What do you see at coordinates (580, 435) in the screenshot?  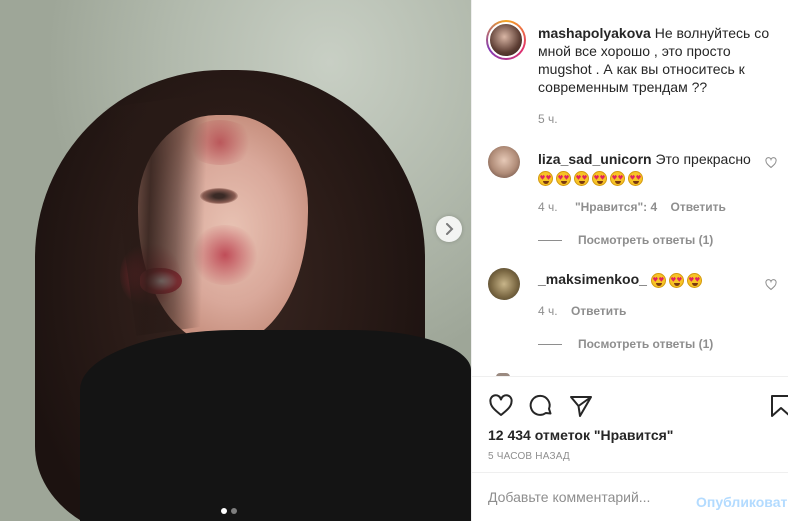 I see `likes-count: 12 434 отметок "Нравится"` at bounding box center [580, 435].